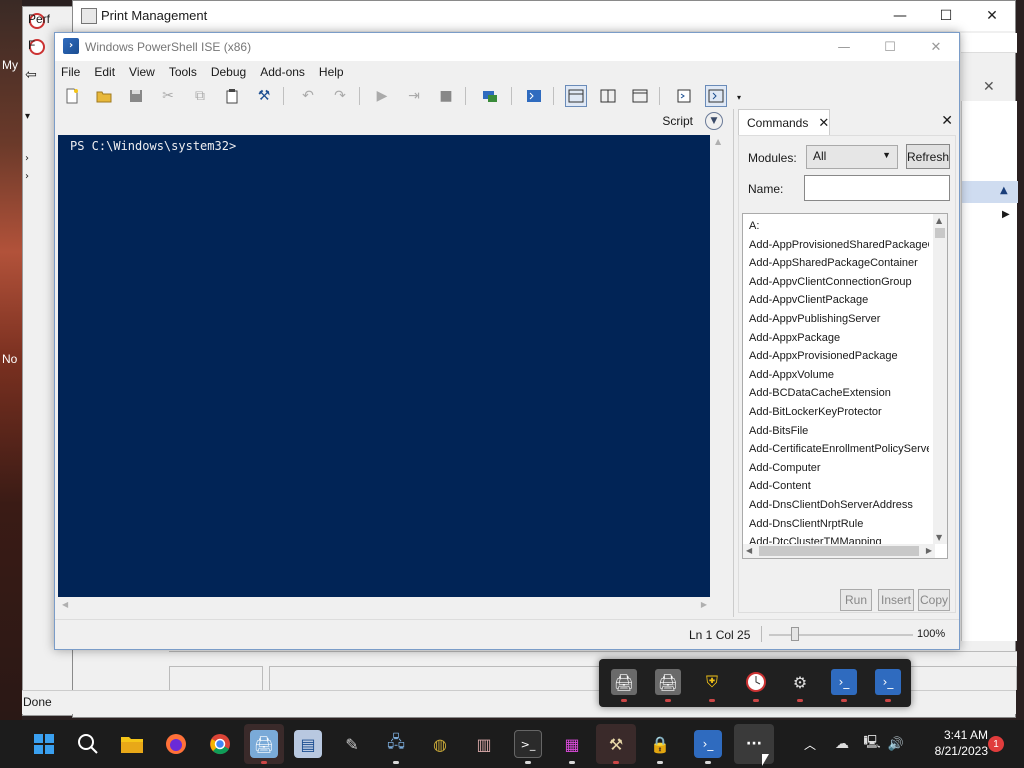 The image size is (1024, 768). What do you see at coordinates (795, 634) in the screenshot?
I see `zoom-slider-thumb` at bounding box center [795, 634].